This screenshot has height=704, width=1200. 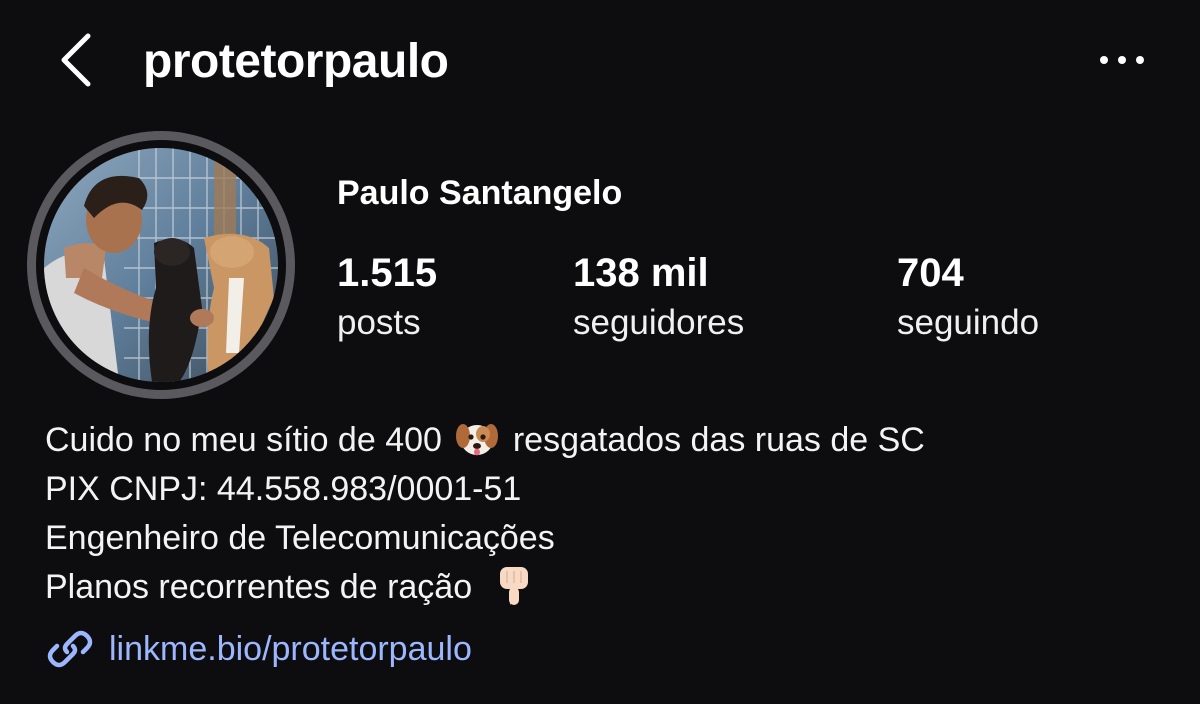 I want to click on following-count: 704 seguindo, so click(x=968, y=298).